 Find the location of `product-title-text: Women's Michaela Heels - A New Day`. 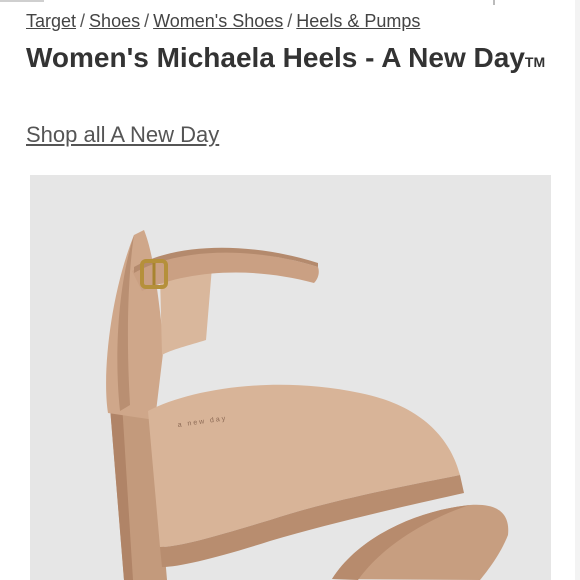

product-title-text: Women's Michaela Heels - A New Day is located at coordinates (275, 57).